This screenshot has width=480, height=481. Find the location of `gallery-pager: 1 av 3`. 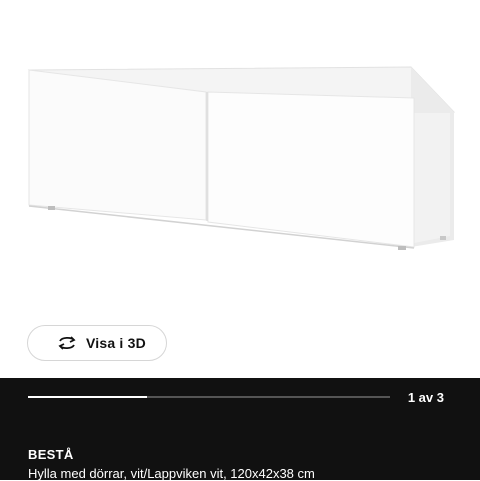

gallery-pager: 1 av 3 is located at coordinates (425, 397).